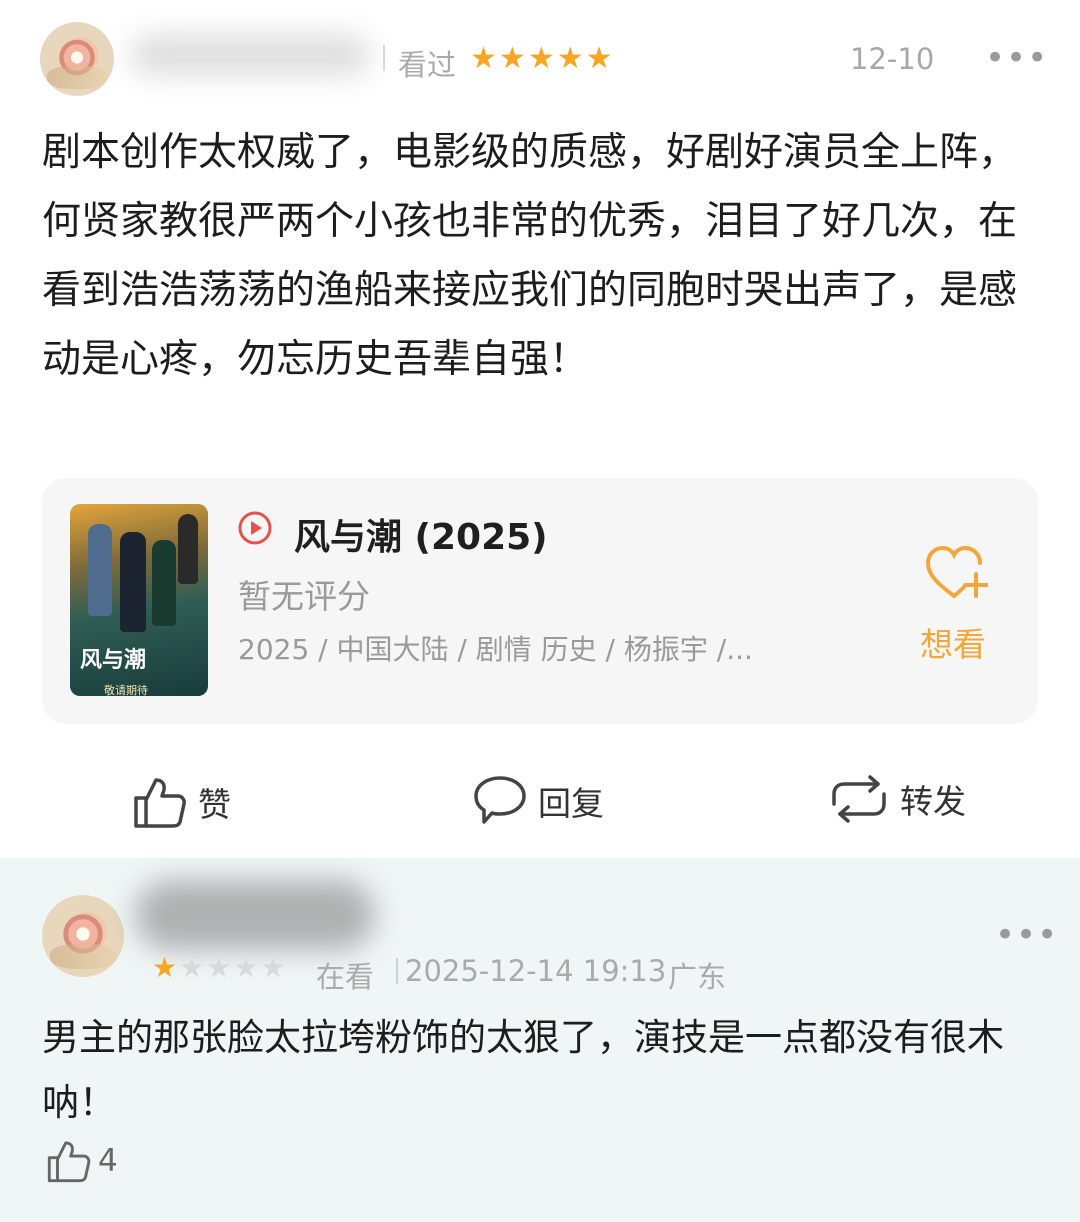  I want to click on replier-avatar, so click(83, 936).